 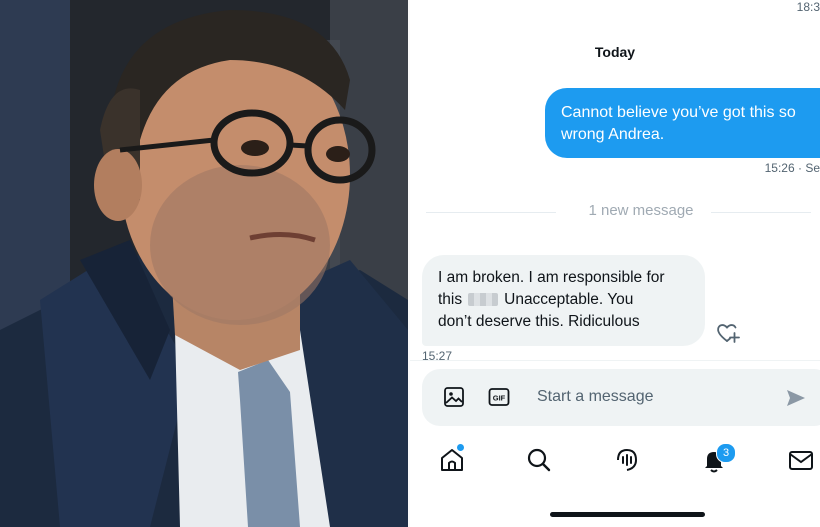 I want to click on incoming-line-2: this Unacceptable. You, so click(x=563, y=300).